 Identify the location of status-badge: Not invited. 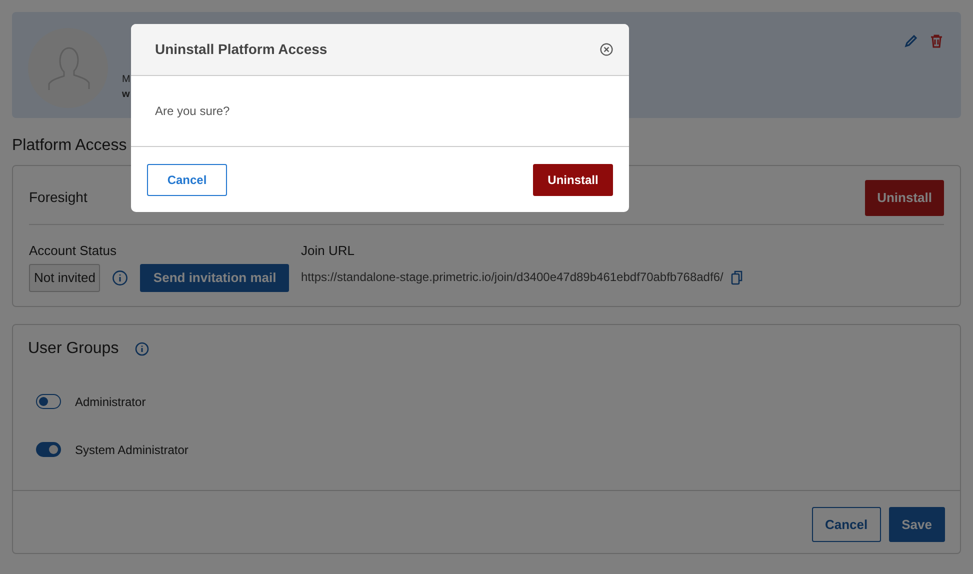
(64, 278).